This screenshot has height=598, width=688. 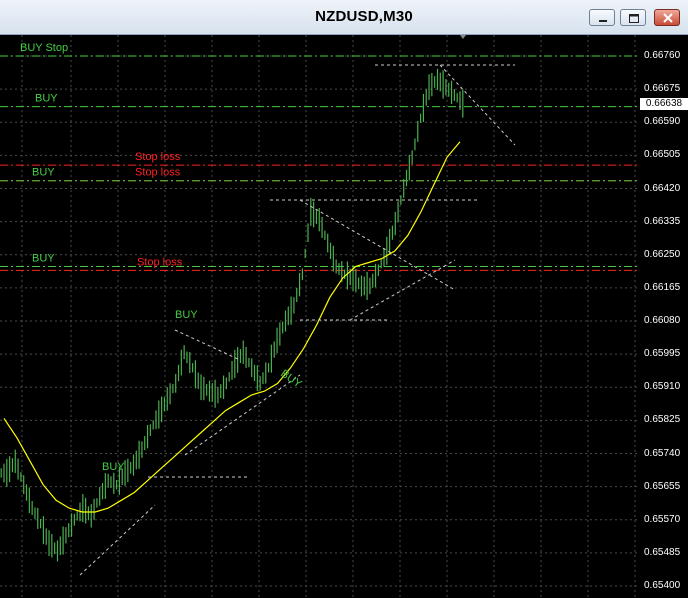 I want to click on y-tick-label: 0.66590, so click(x=662, y=122).